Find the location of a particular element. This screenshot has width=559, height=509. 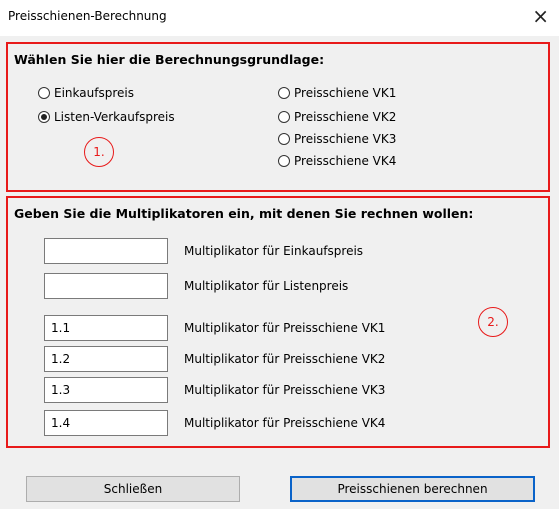

multiplier-listenpreis-label: Multiplikator für Listenpreis is located at coordinates (266, 286).